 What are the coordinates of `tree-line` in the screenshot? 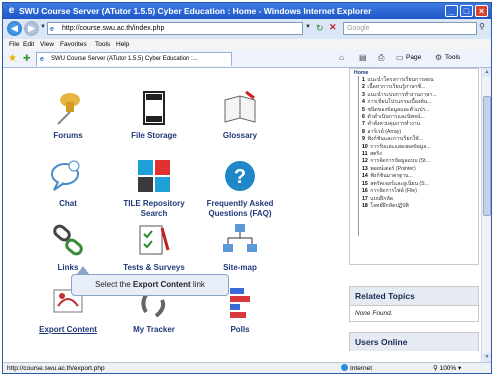 It's located at (358, 156).